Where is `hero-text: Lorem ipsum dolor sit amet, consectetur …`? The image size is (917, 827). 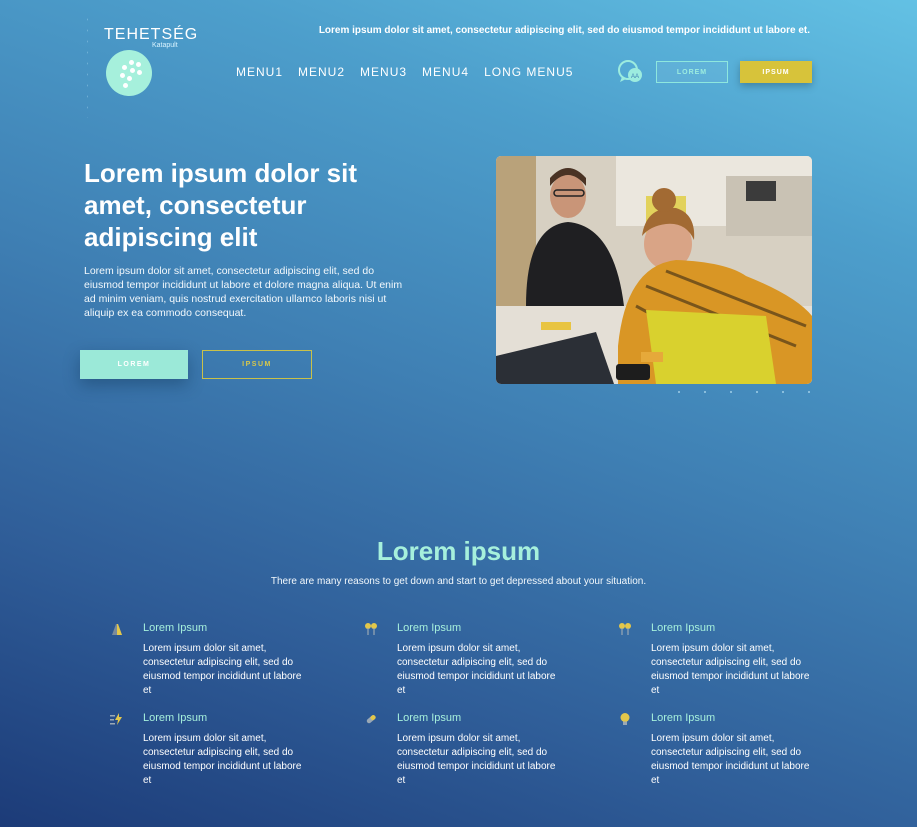 hero-text: Lorem ipsum dolor sit amet, consectetur … is located at coordinates (243, 292).